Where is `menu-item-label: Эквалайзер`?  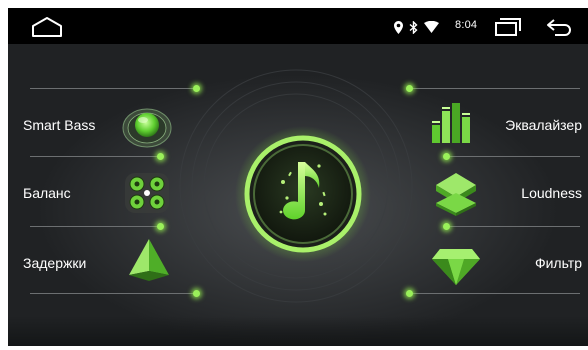 menu-item-label: Эквалайзер is located at coordinates (543, 125).